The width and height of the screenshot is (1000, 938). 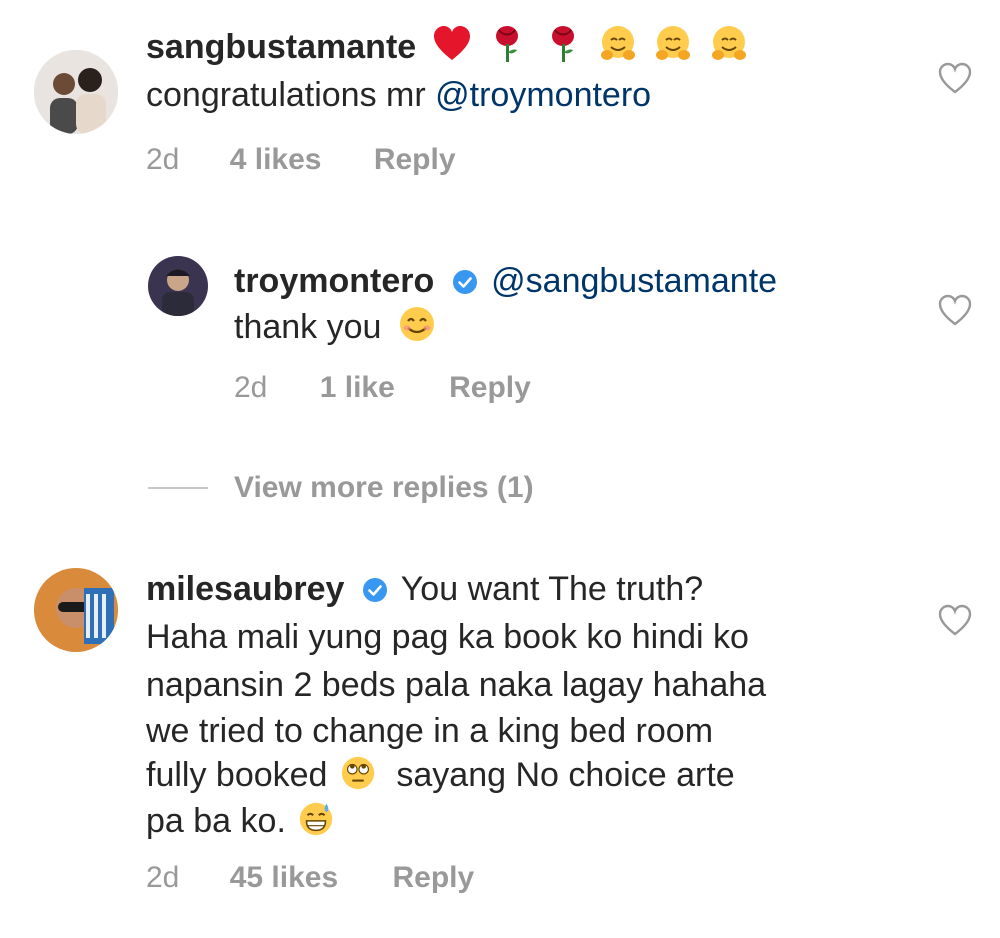 I want to click on comment-text: congratulations mr @troymontero, so click(x=398, y=95).